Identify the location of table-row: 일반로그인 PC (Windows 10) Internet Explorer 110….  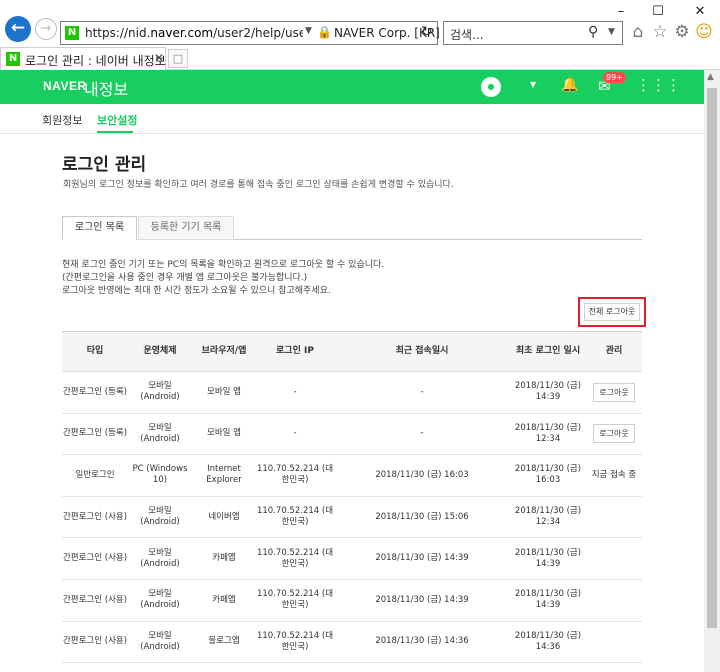
(352, 475).